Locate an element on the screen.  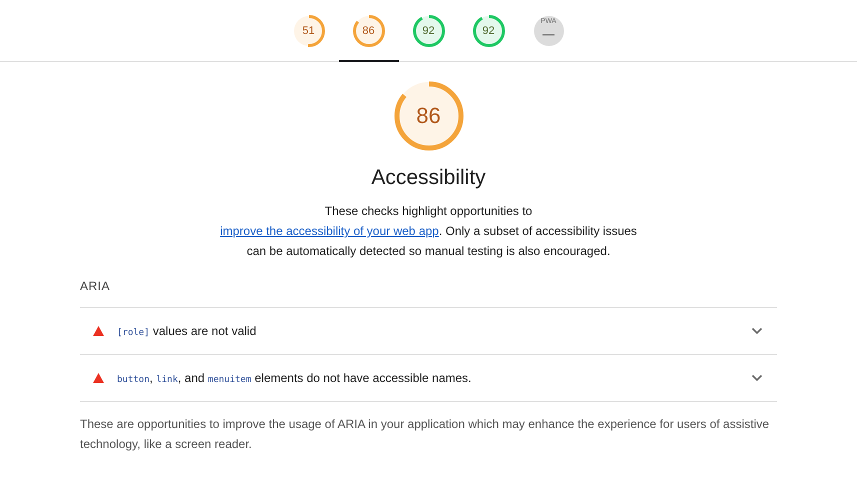
audit-row: [role] values are not valid is located at coordinates (428, 331).